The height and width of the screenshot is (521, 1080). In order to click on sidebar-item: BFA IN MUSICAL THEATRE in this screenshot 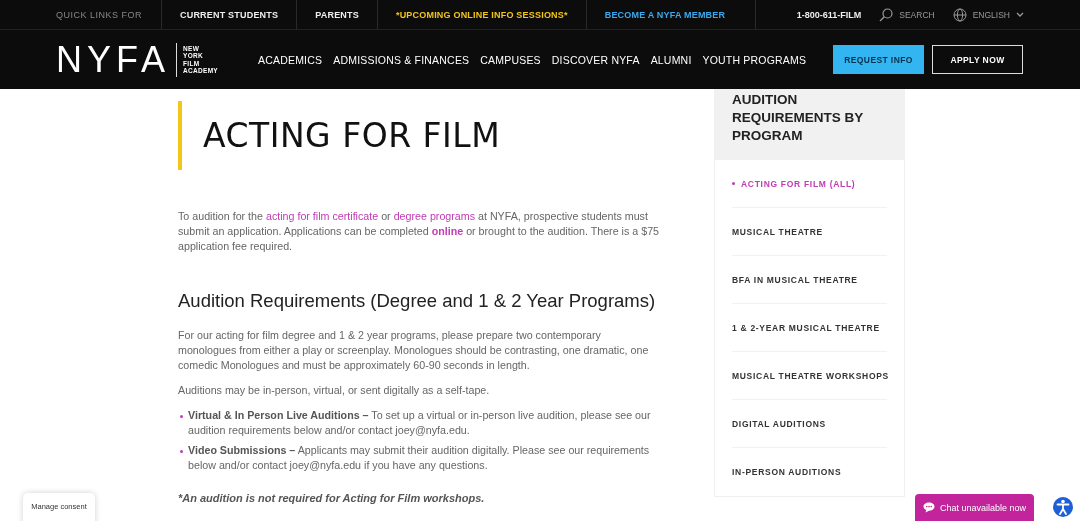, I will do `click(809, 280)`.